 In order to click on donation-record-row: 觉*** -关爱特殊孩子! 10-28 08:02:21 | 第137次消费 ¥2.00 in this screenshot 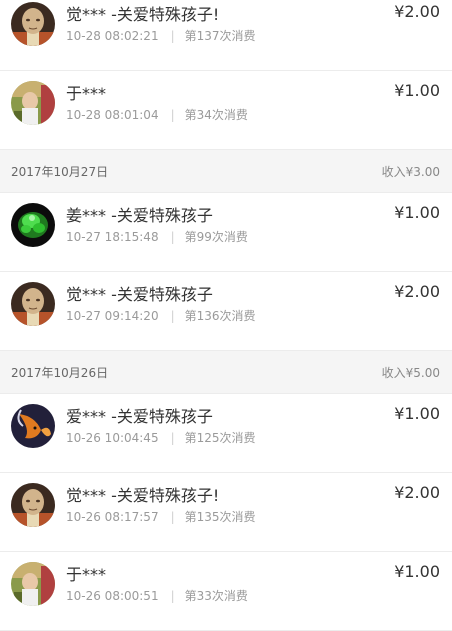, I will do `click(226, 35)`.